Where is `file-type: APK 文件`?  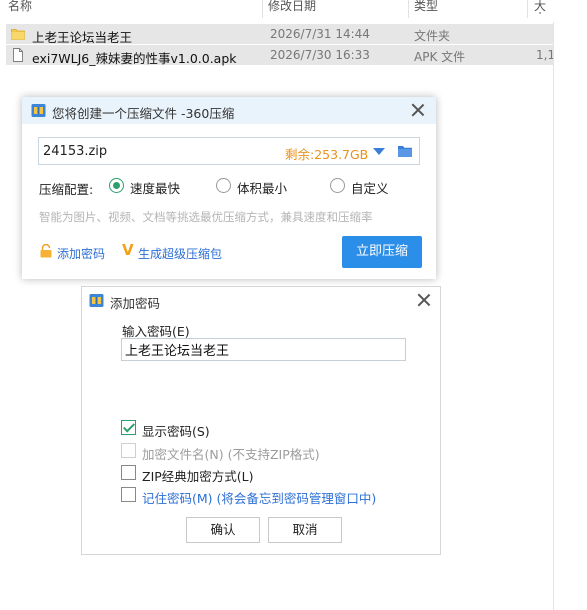
file-type: APK 文件 is located at coordinates (440, 57).